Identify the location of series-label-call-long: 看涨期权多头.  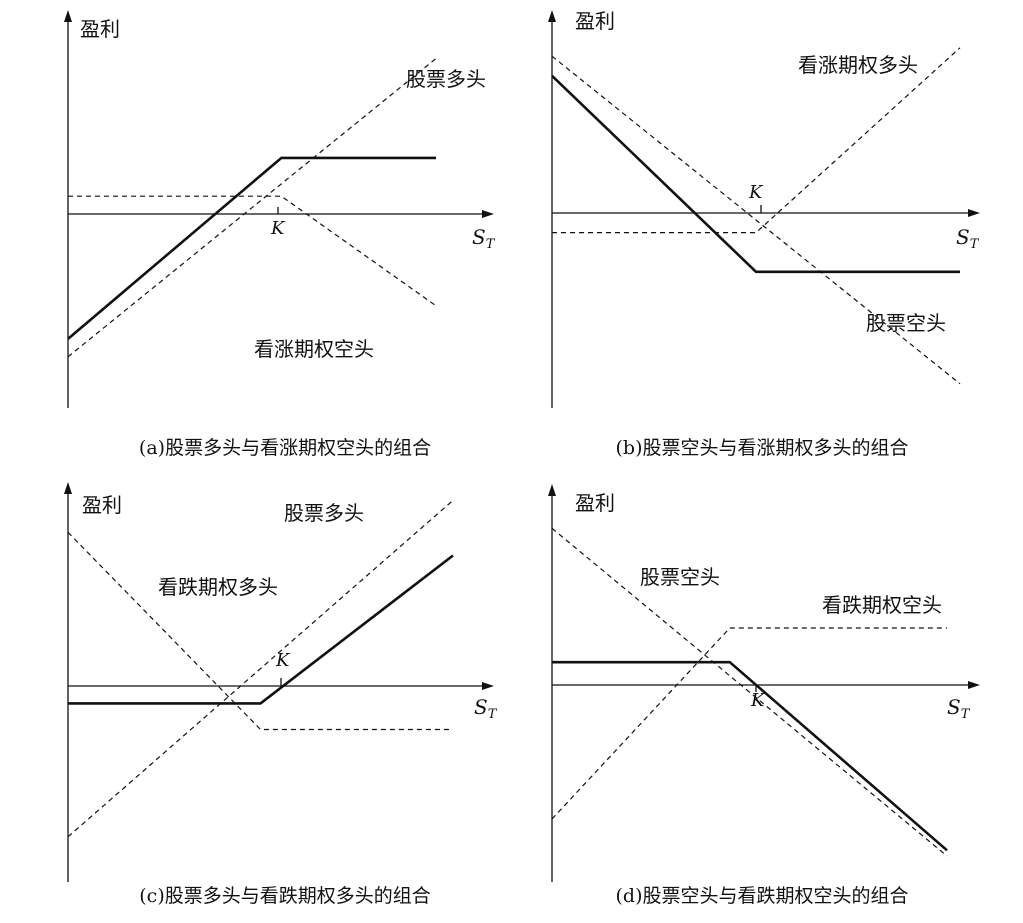
(858, 65).